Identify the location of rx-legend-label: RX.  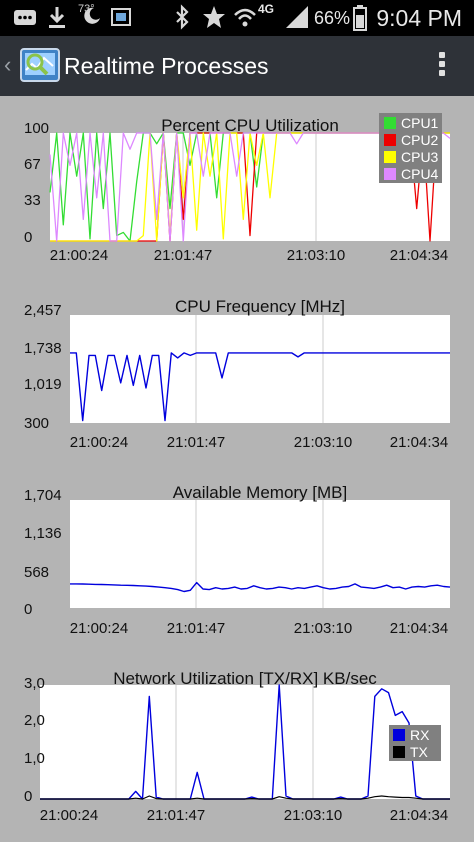
(420, 735).